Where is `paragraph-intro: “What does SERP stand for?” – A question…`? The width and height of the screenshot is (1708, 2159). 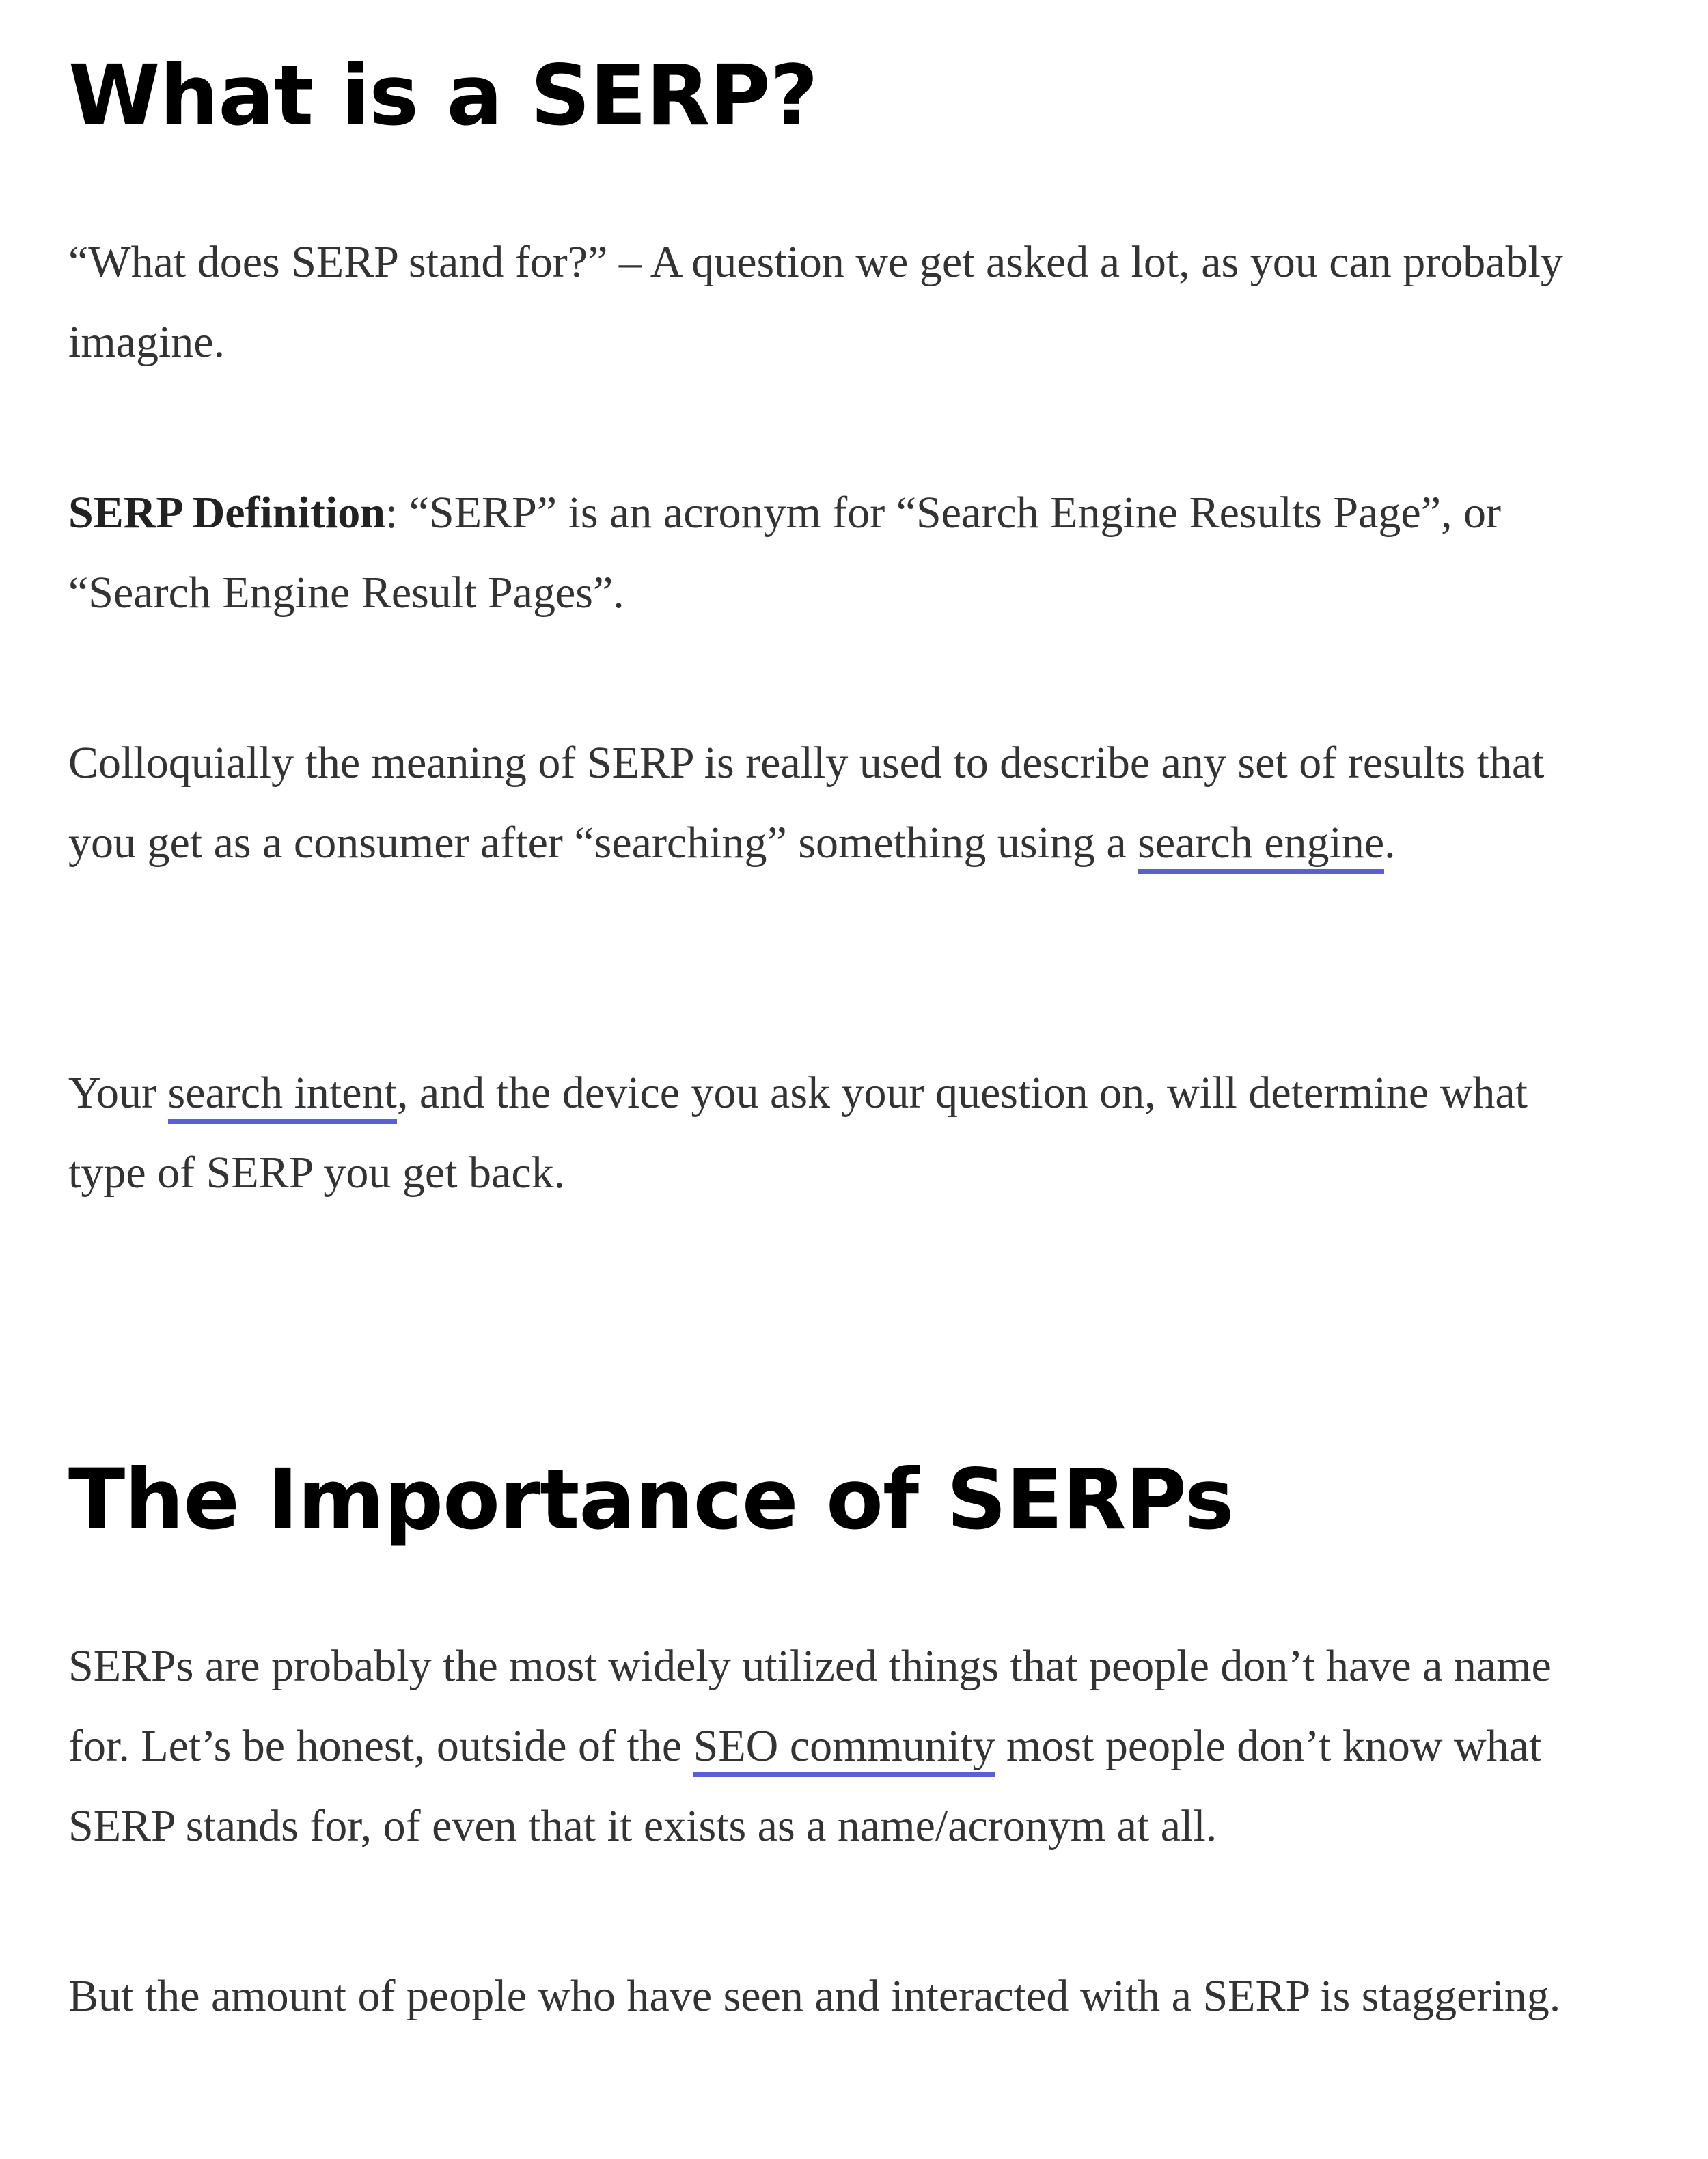
paragraph-intro: “What does SERP stand for?” – A question… is located at coordinates (816, 302).